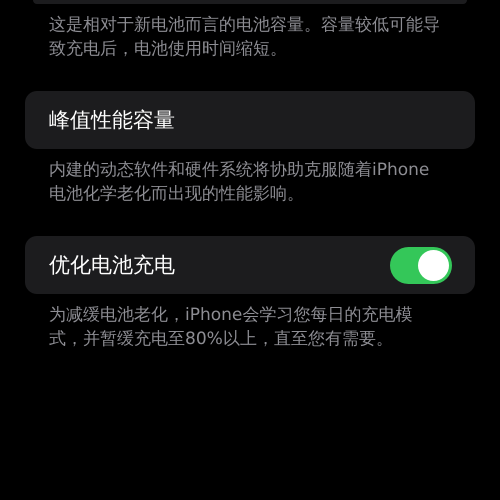  What do you see at coordinates (244, 37) in the screenshot?
I see `footer-text: 这是相对于新电池而言的电池容量。容量较低可能导致充电后，电池使用时间缩短。` at bounding box center [244, 37].